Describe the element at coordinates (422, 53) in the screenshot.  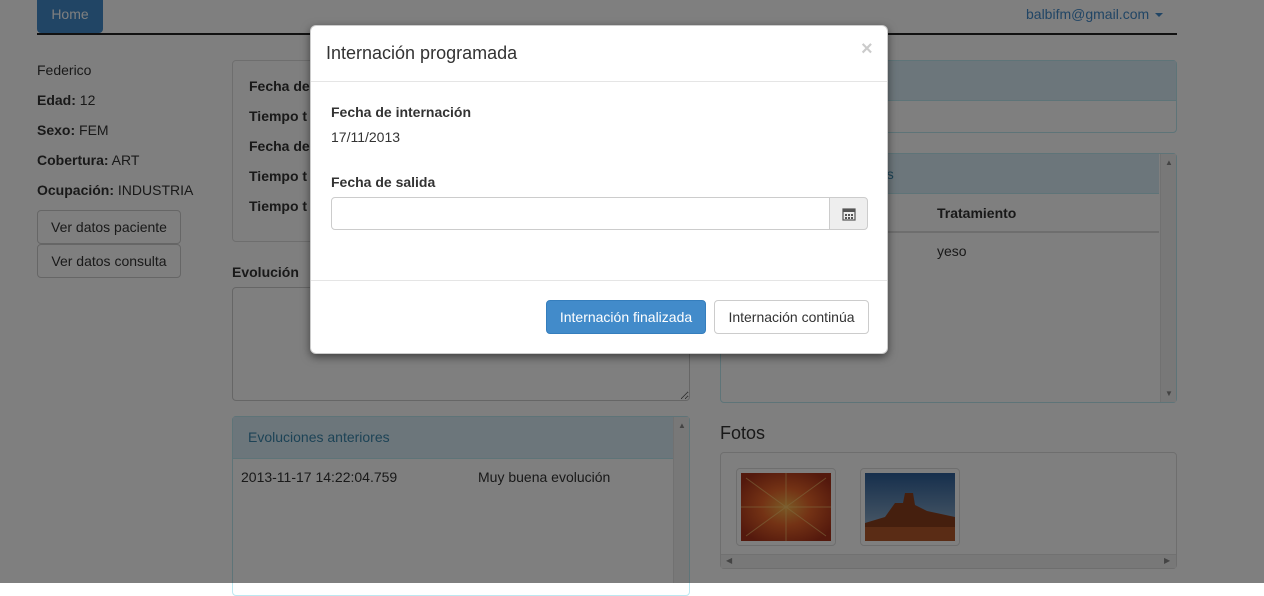
I see `modal-title: Internación programada` at that location.